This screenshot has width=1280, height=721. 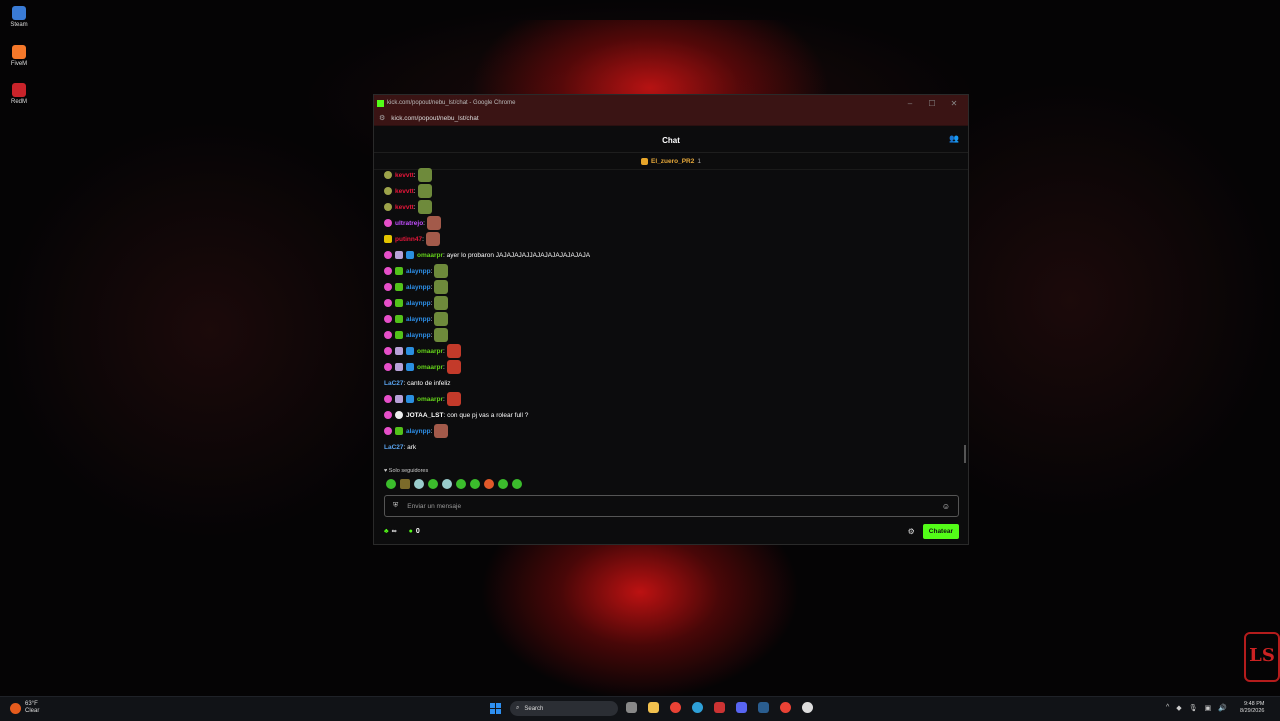 What do you see at coordinates (19, 17) in the screenshot?
I see `desktop-icon-steam: Steam` at bounding box center [19, 17].